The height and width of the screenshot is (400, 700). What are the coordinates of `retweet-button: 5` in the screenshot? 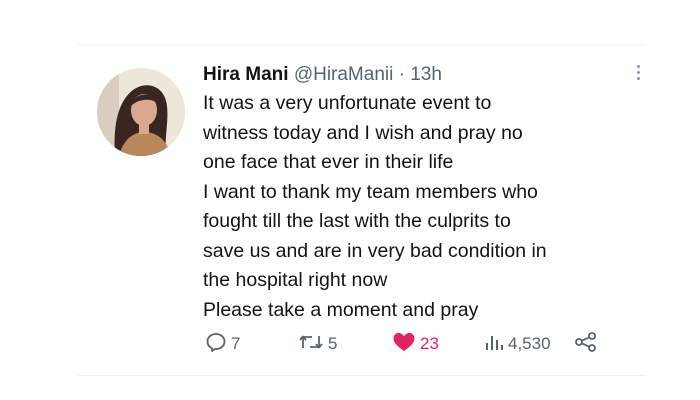 It's located at (317, 344).